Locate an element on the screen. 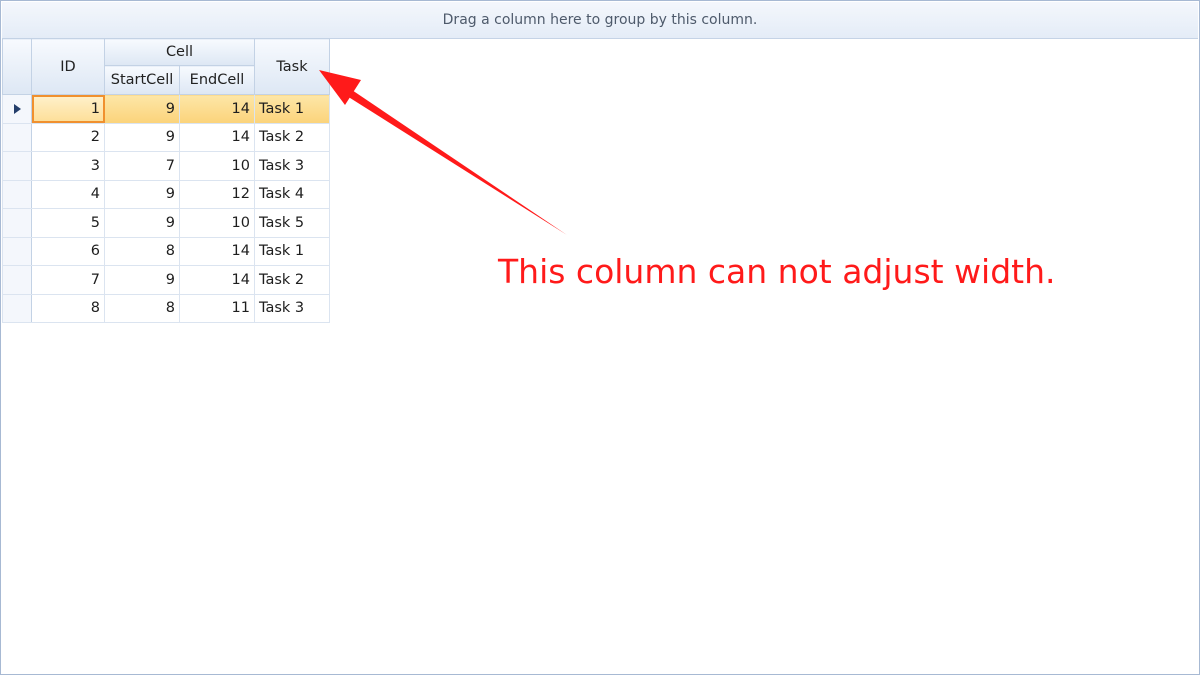 Image resolution: width=1200 pixels, height=675 pixels. current-row-arrow-icon is located at coordinates (17, 108).